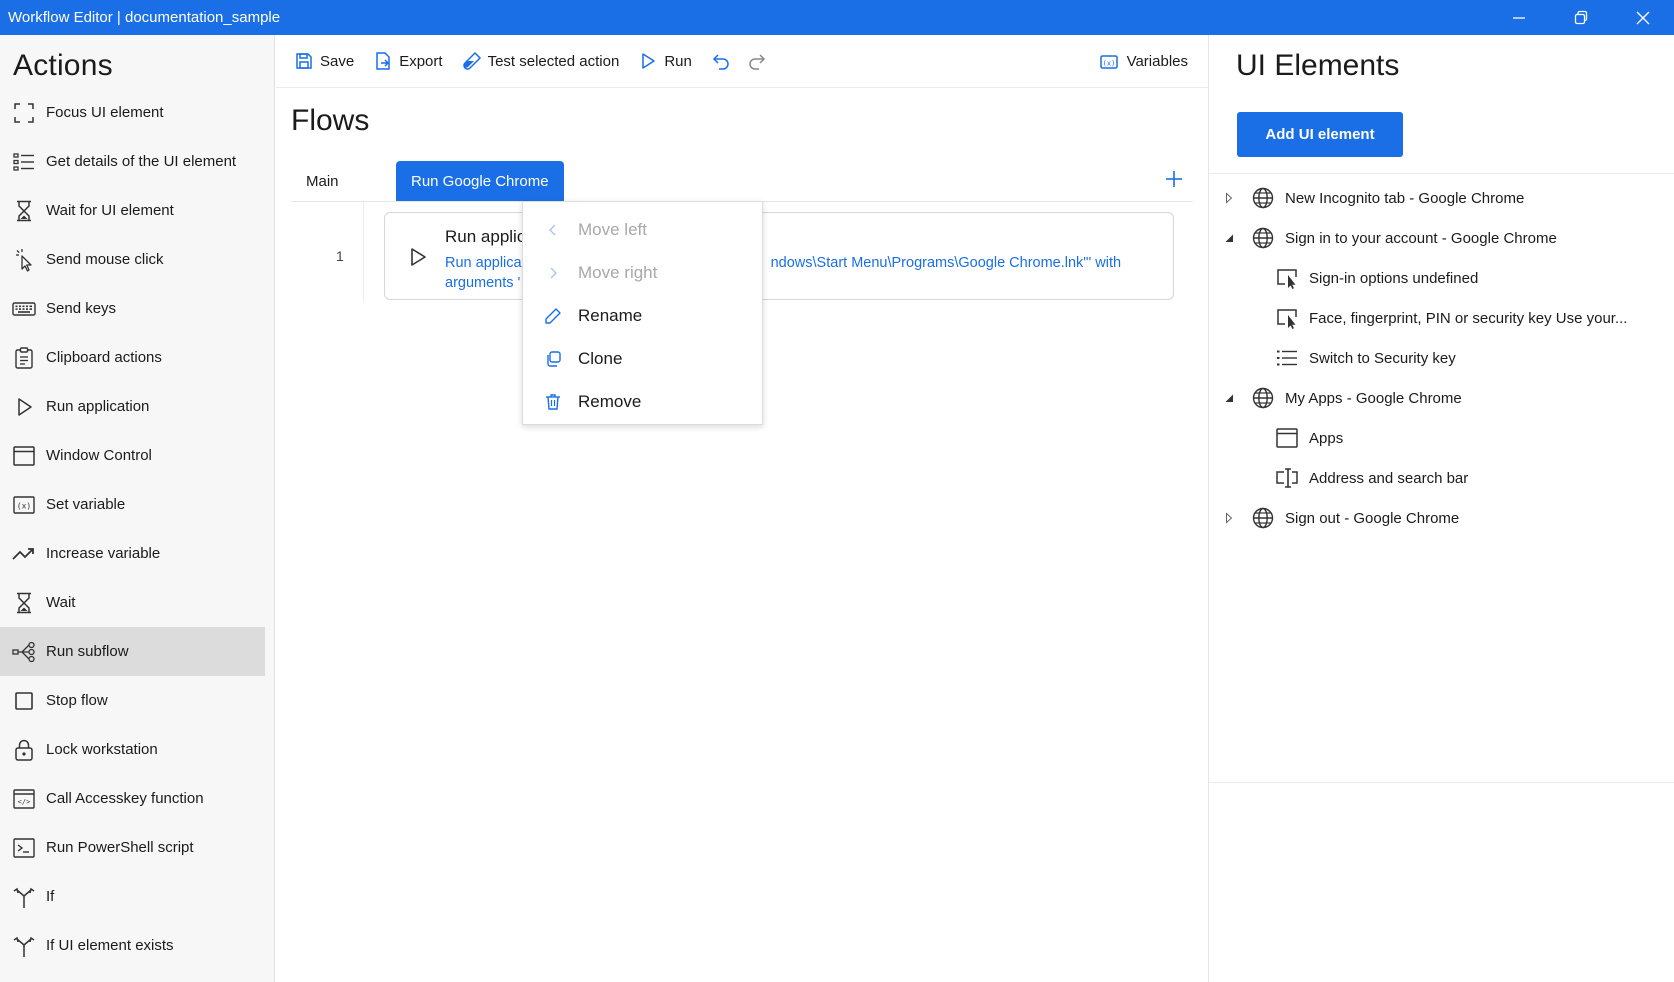  Describe the element at coordinates (1382, 358) in the screenshot. I see `tree-node-label: Switch to Security key` at that location.